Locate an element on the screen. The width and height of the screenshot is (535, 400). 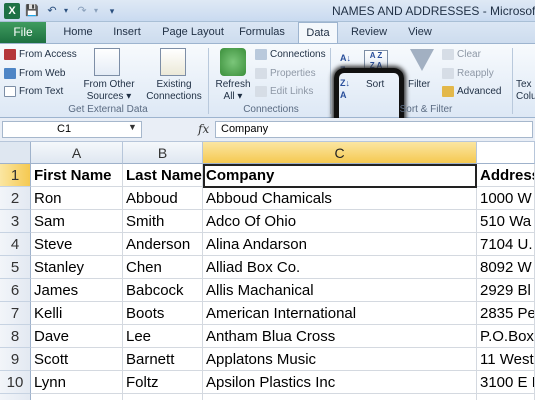
row-header: 11 is located at coordinates (15, 397).